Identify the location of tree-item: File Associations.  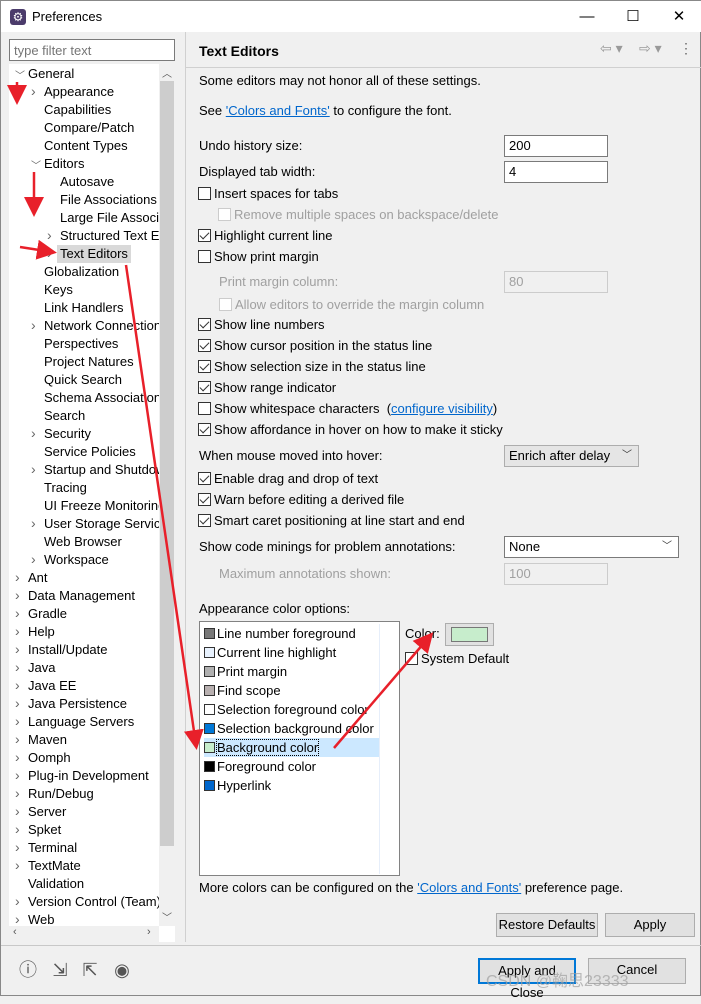
(108, 200).